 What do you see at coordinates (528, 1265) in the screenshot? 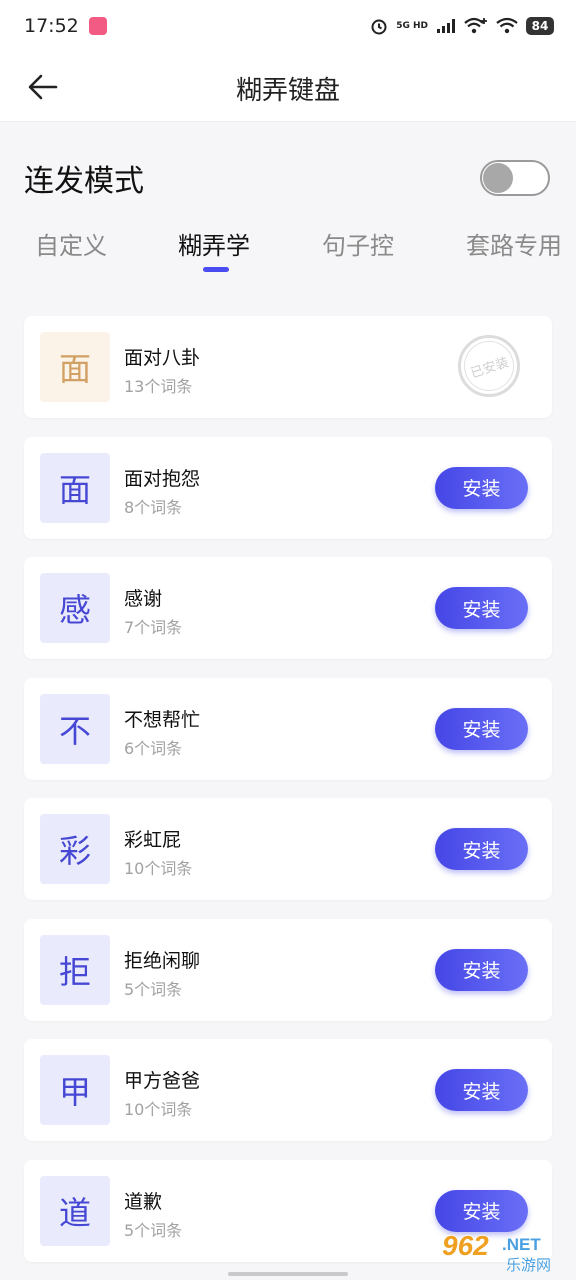
I see `svg-text: 乐游网` at bounding box center [528, 1265].